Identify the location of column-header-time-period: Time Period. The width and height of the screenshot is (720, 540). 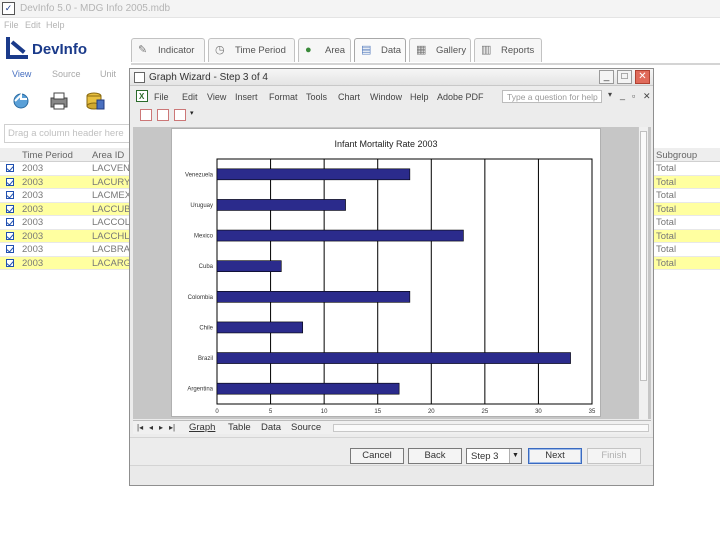
(47, 155).